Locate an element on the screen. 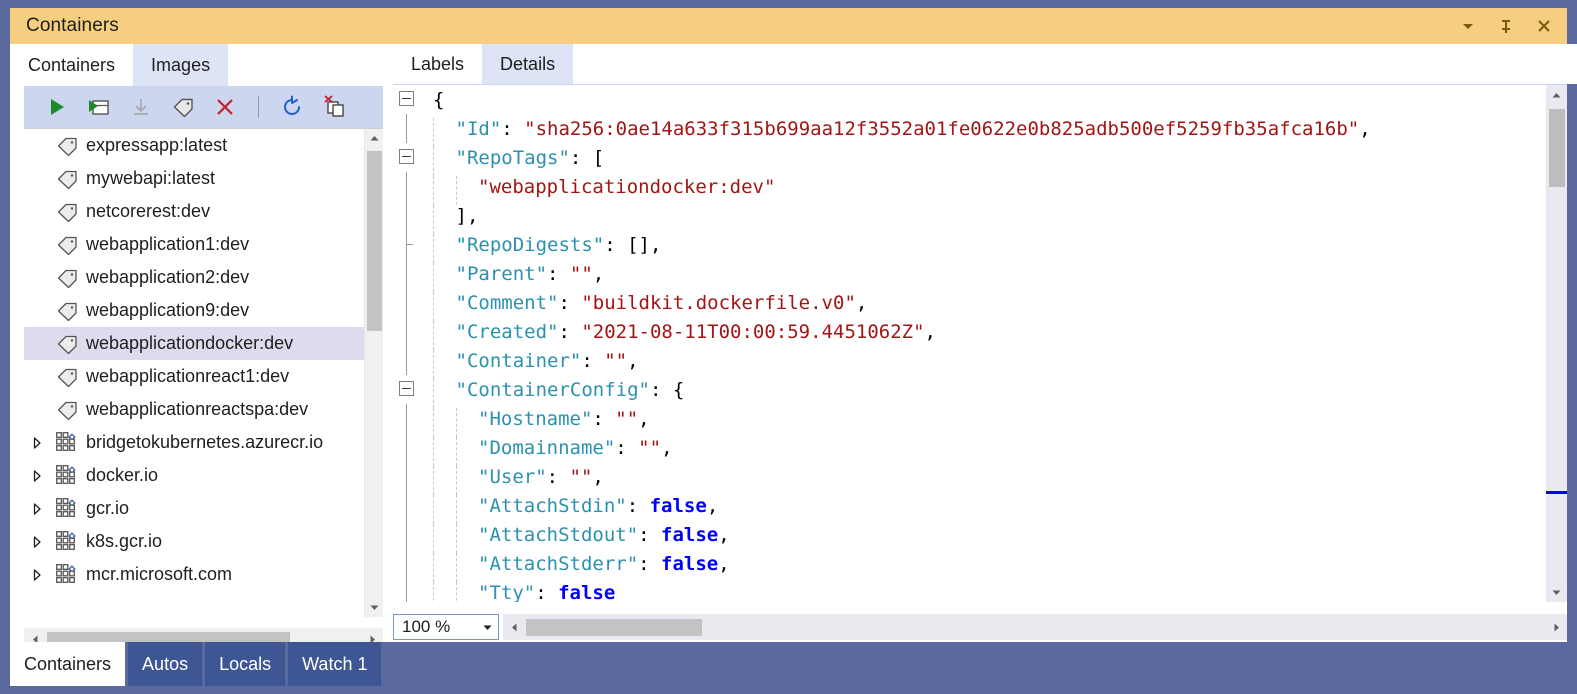  close-x-icon is located at coordinates (225, 107).